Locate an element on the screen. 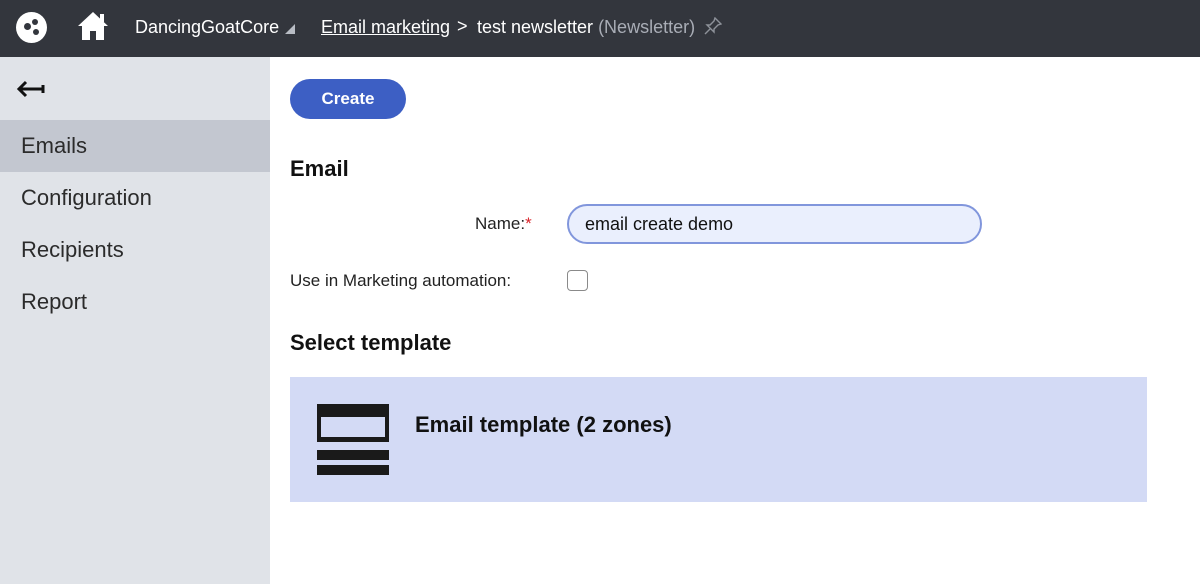  name-label-text: Name: is located at coordinates (500, 223).